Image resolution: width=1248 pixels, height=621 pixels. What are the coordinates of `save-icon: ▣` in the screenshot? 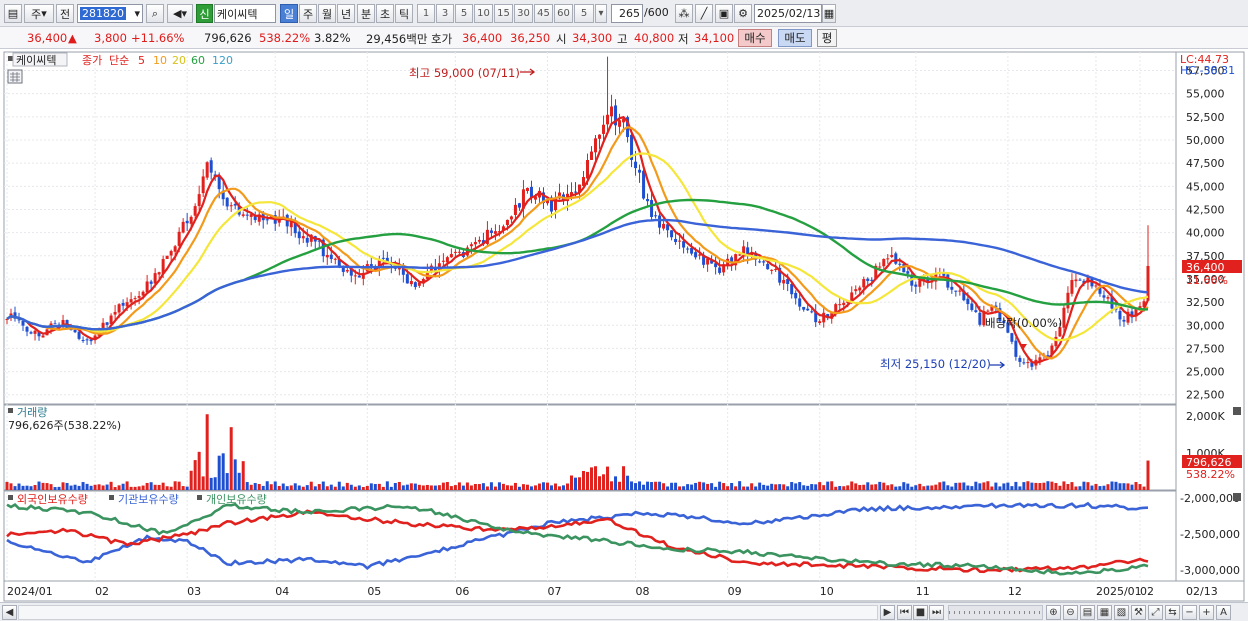 It's located at (724, 13).